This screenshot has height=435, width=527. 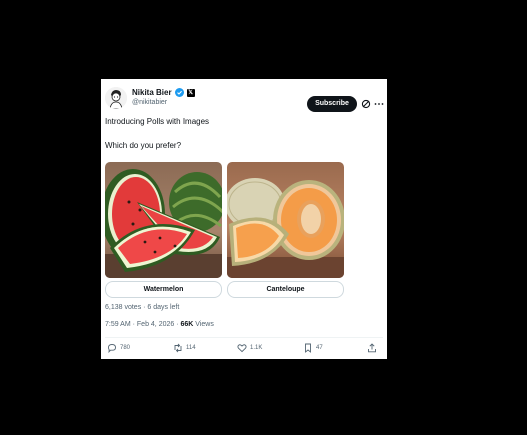 I want to click on reply-icon, so click(x=112, y=348).